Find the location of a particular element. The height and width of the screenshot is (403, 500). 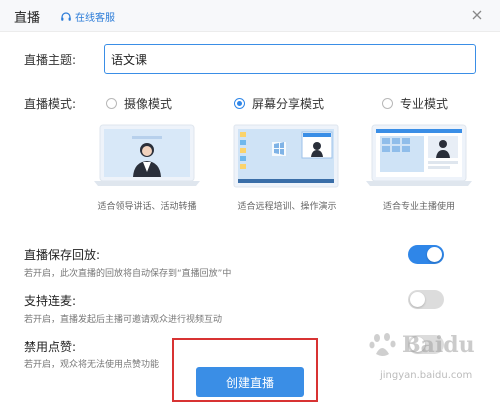

online-service-link: 在线客服 is located at coordinates (87, 16).